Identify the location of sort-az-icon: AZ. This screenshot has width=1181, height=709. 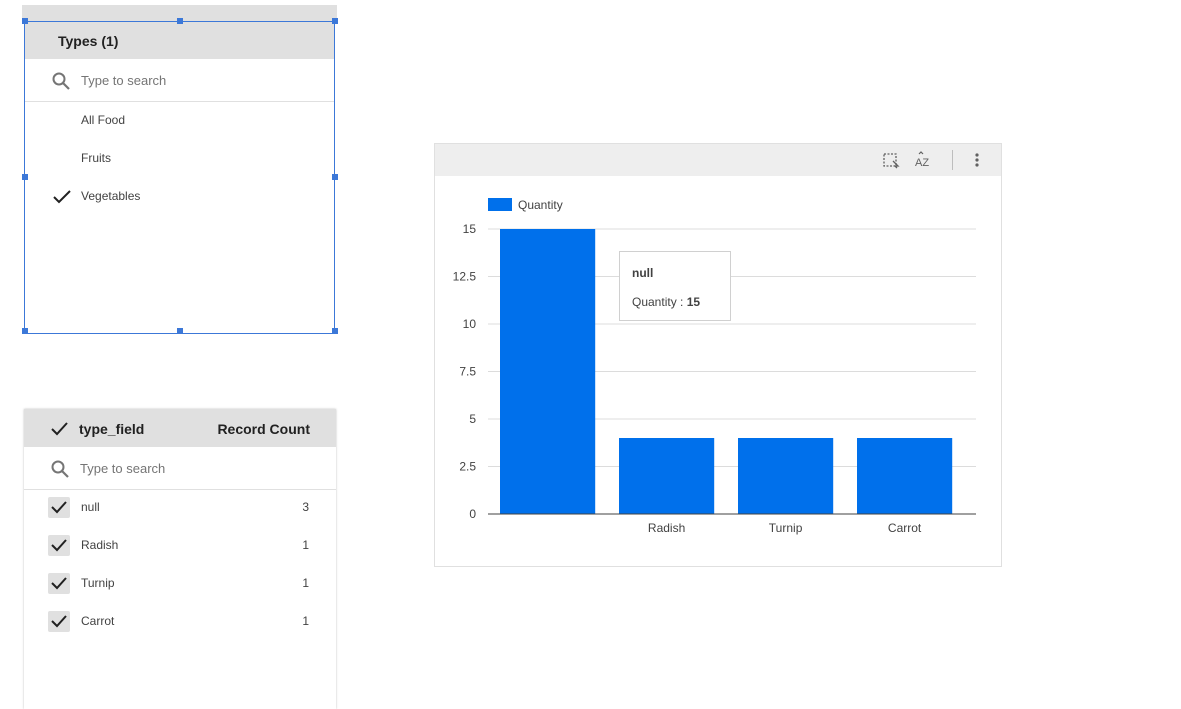
(923, 160).